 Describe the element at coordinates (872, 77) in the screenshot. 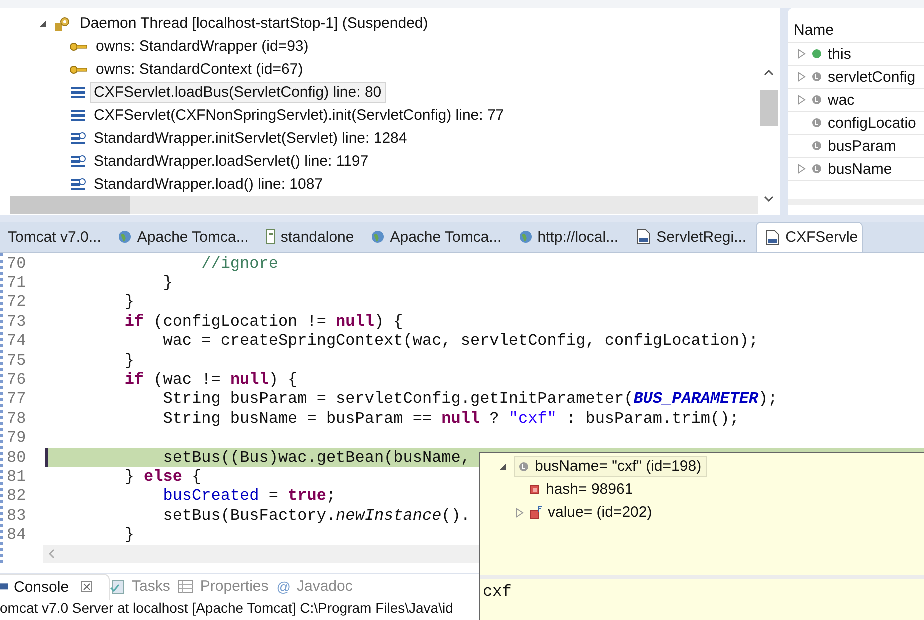

I see `variable-name: servletConfig` at that location.